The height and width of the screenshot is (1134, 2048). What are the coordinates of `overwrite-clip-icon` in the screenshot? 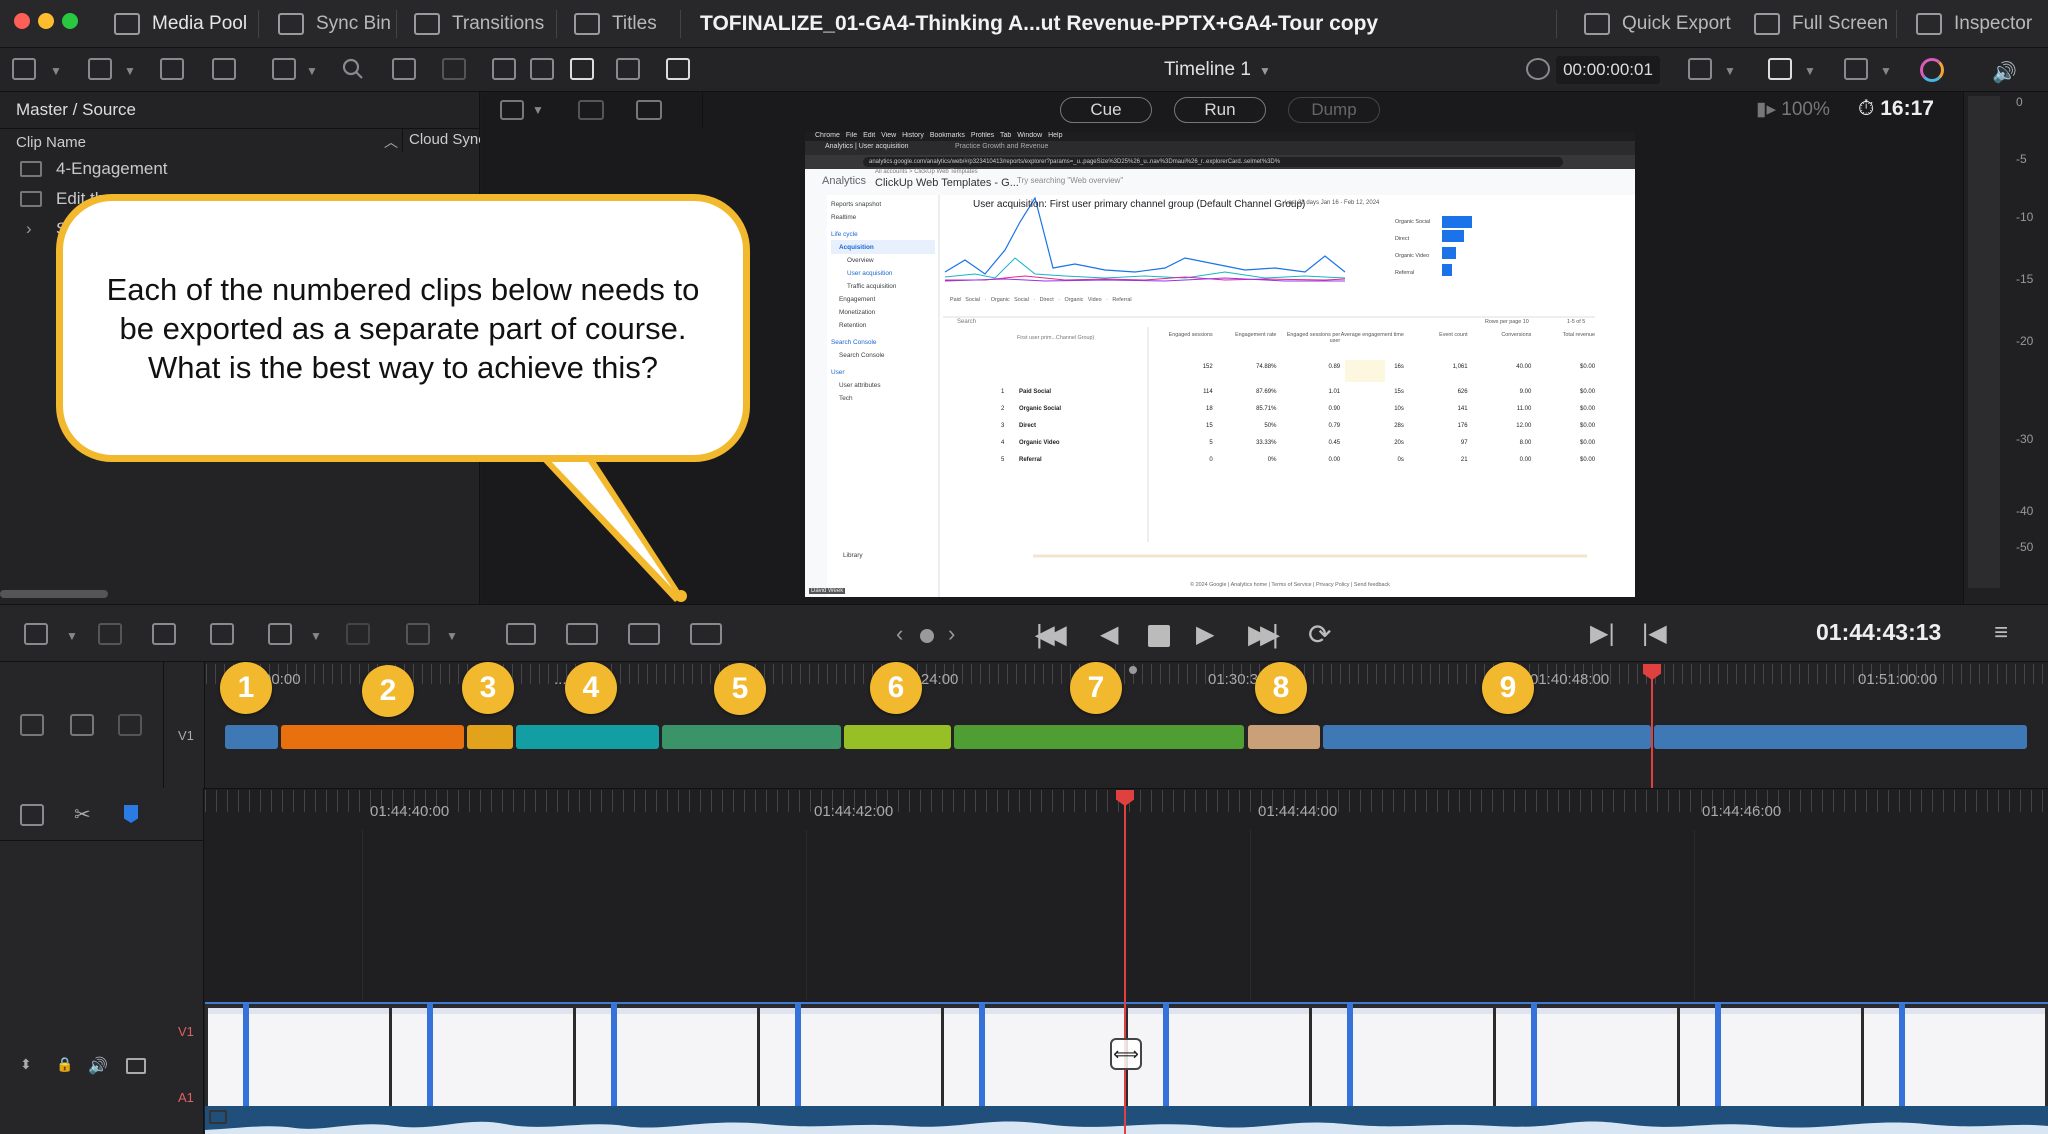 It's located at (164, 634).